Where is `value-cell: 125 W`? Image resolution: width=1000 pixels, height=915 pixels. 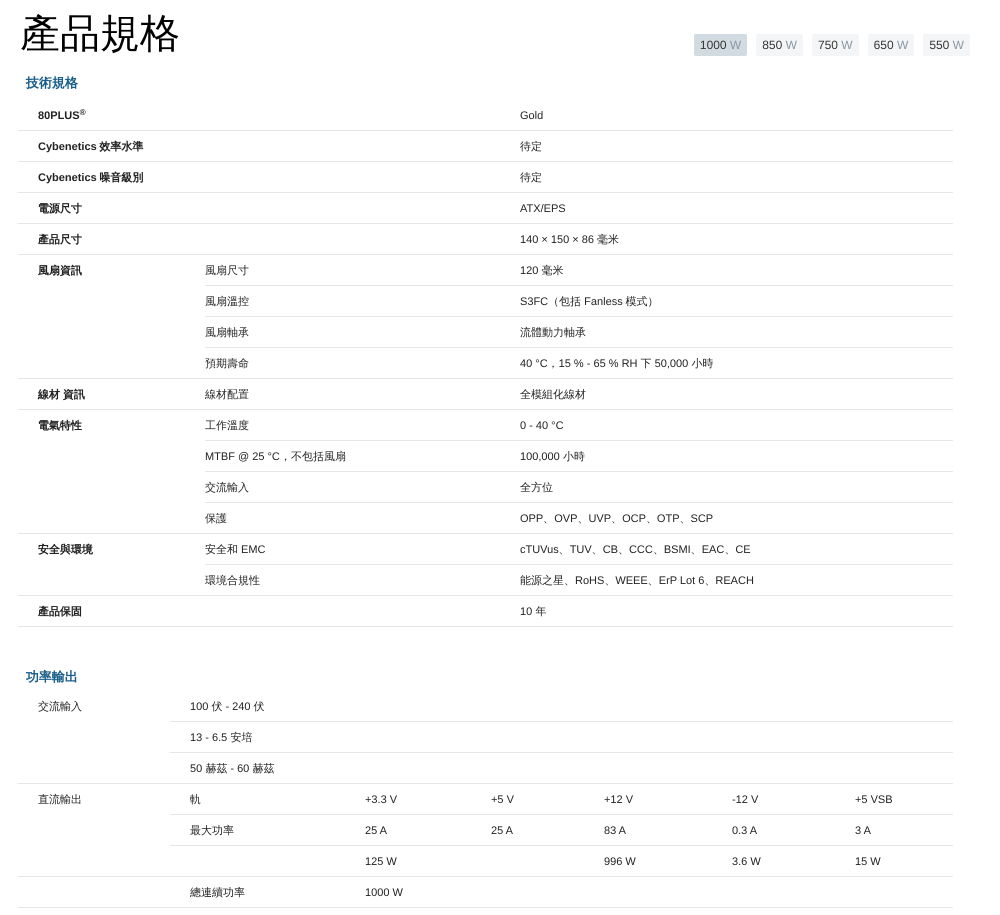 value-cell: 125 W is located at coordinates (381, 862).